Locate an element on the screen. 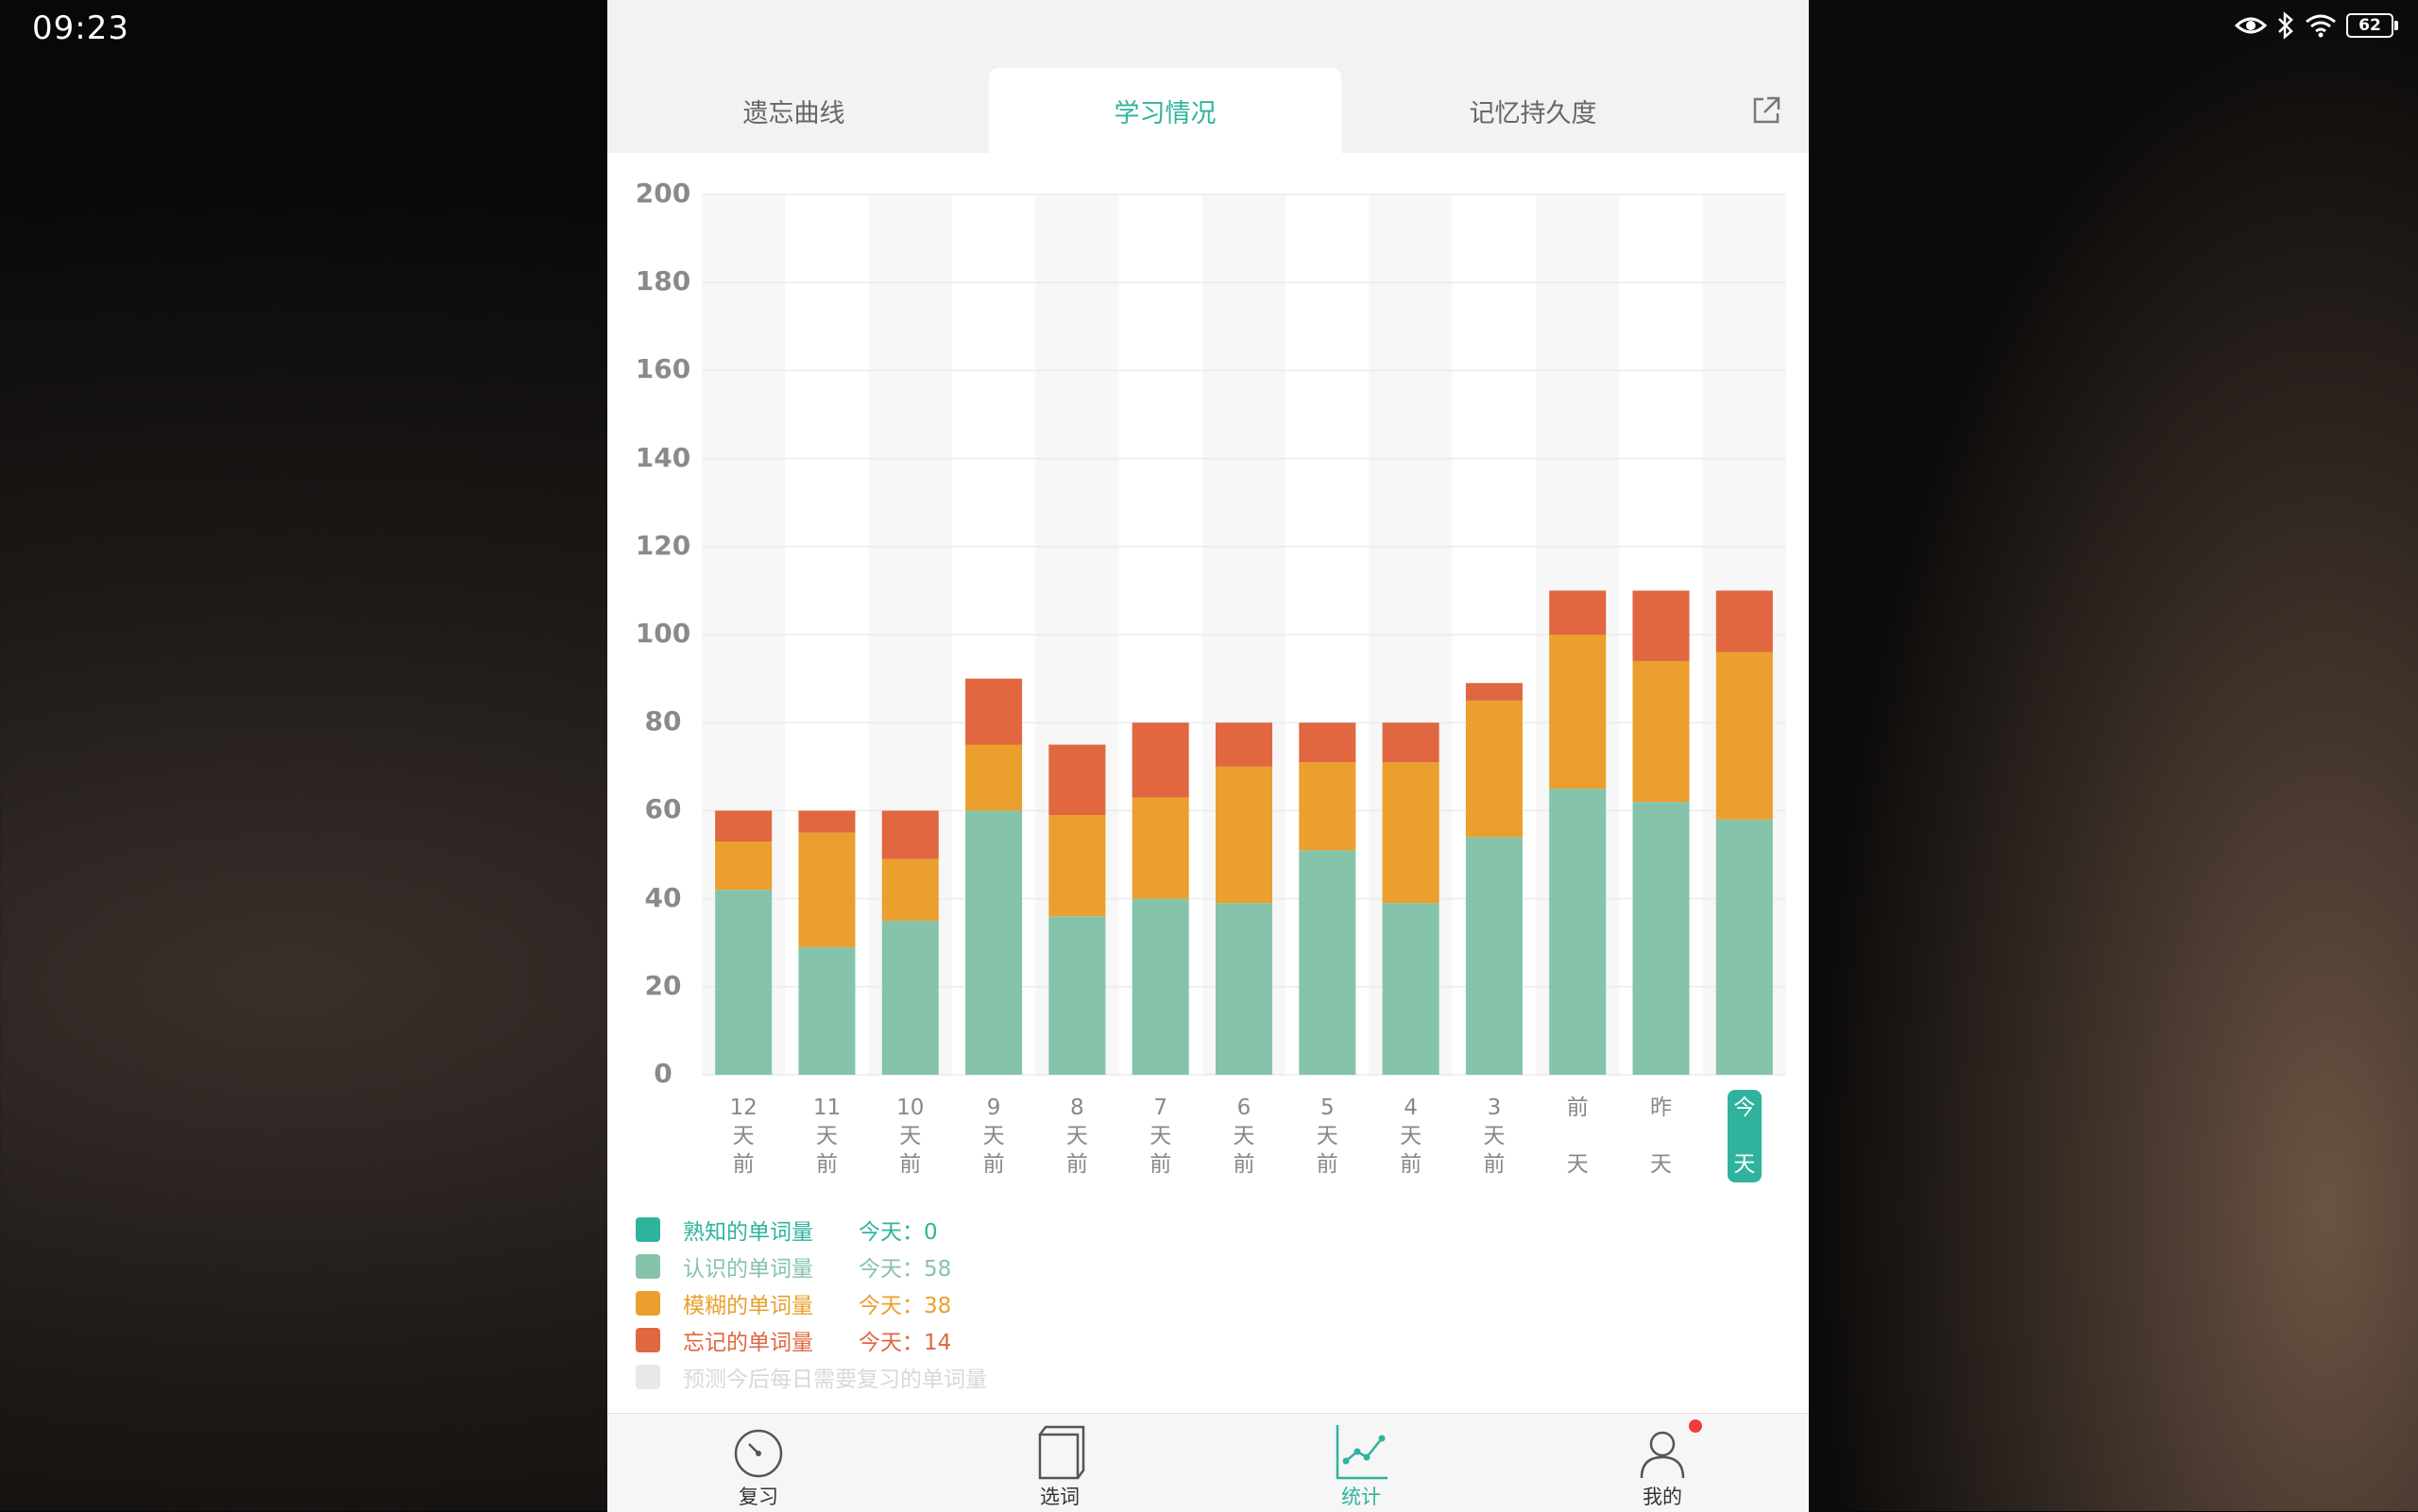  legend-item-forgot: 忘记的单词量 今天：14 is located at coordinates (794, 1339).